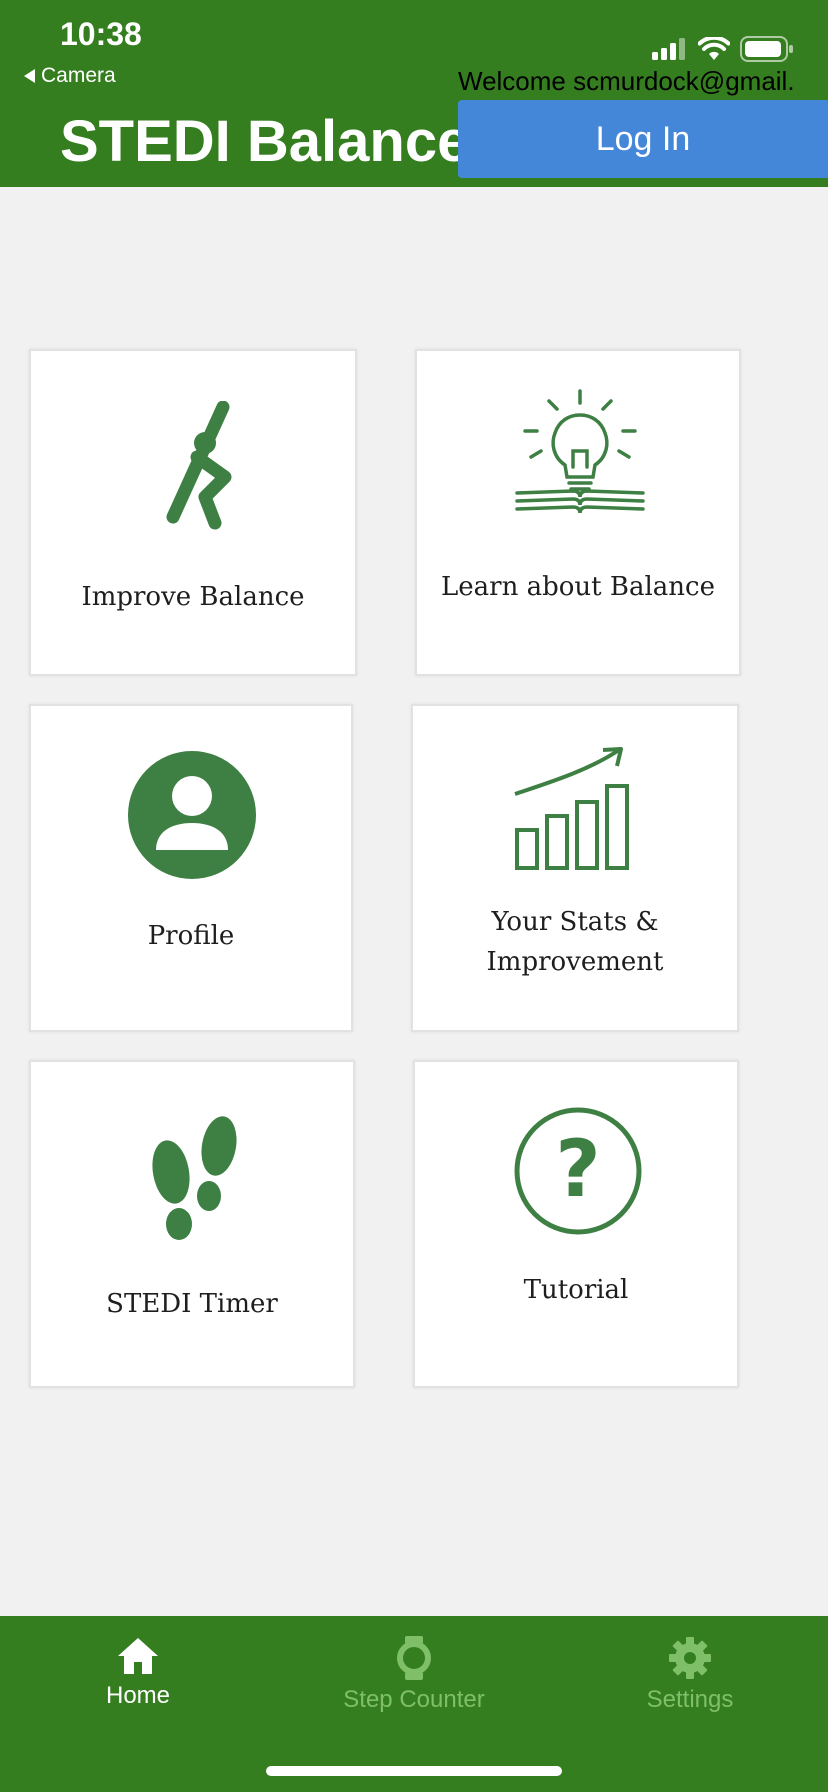 The image size is (828, 1792). What do you see at coordinates (191, 936) in the screenshot?
I see `tile-label: Profile` at bounding box center [191, 936].